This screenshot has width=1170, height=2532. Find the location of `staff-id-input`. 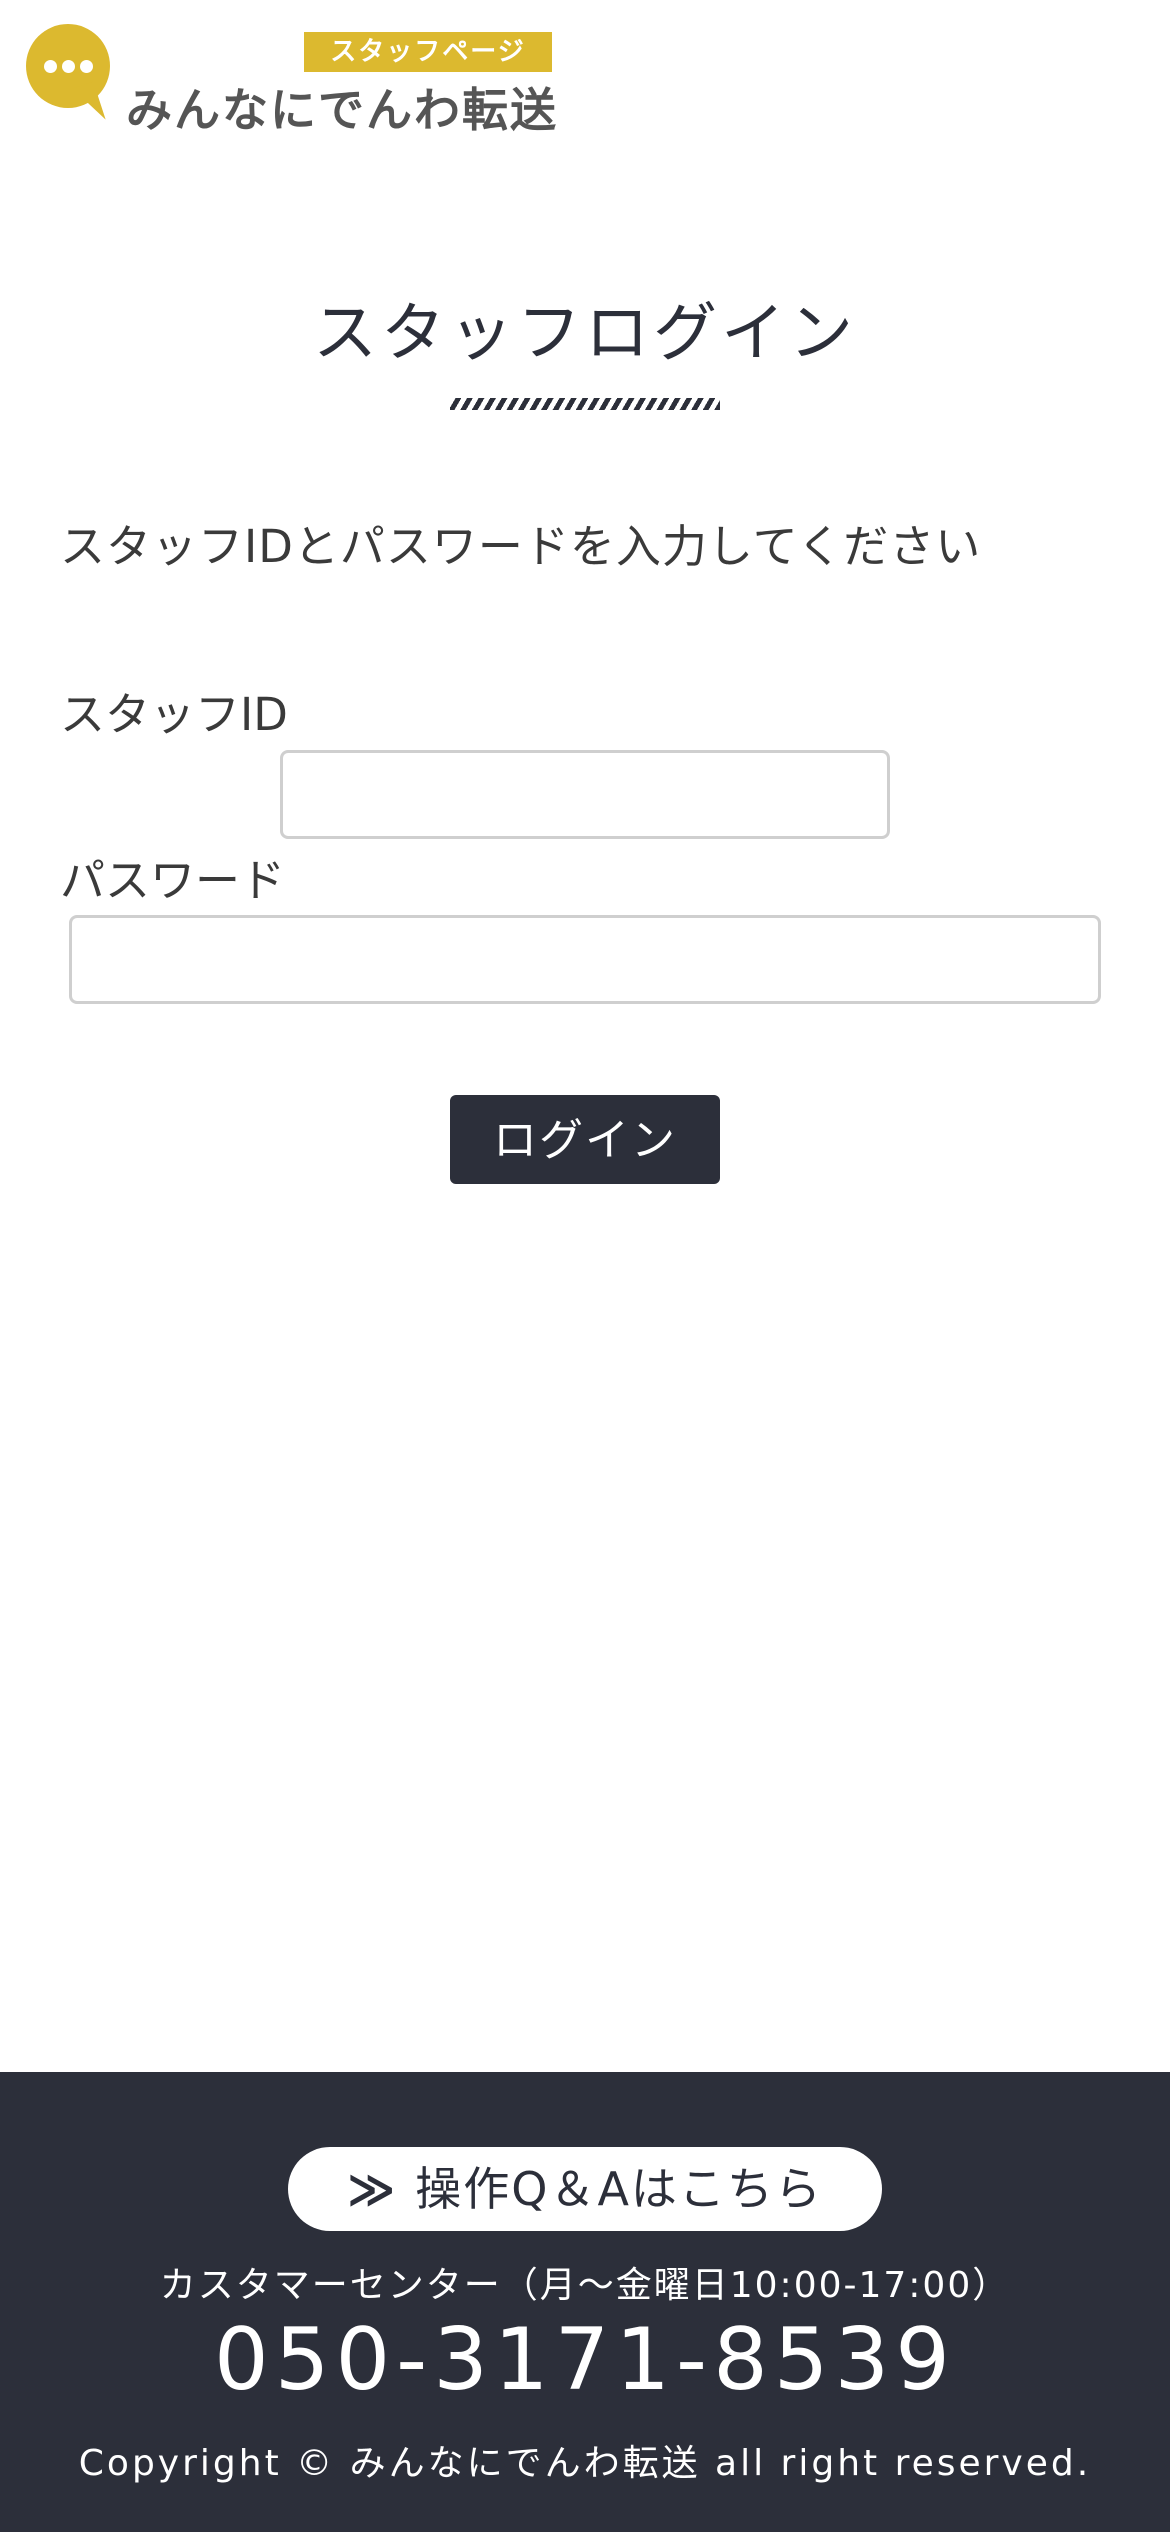

staff-id-input is located at coordinates (585, 794).